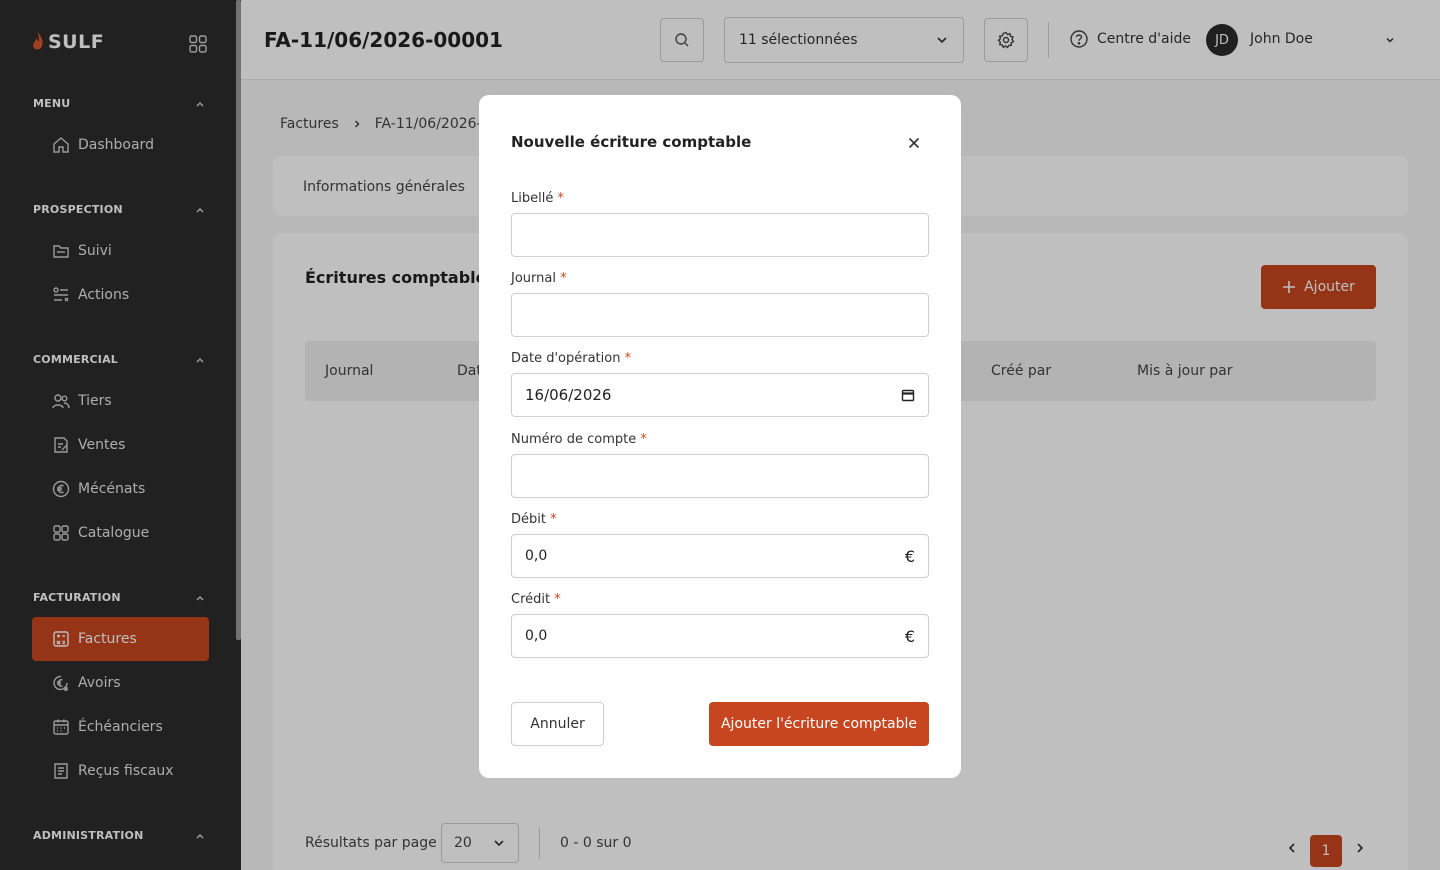  Describe the element at coordinates (720, 315) in the screenshot. I see `journal-field` at that location.